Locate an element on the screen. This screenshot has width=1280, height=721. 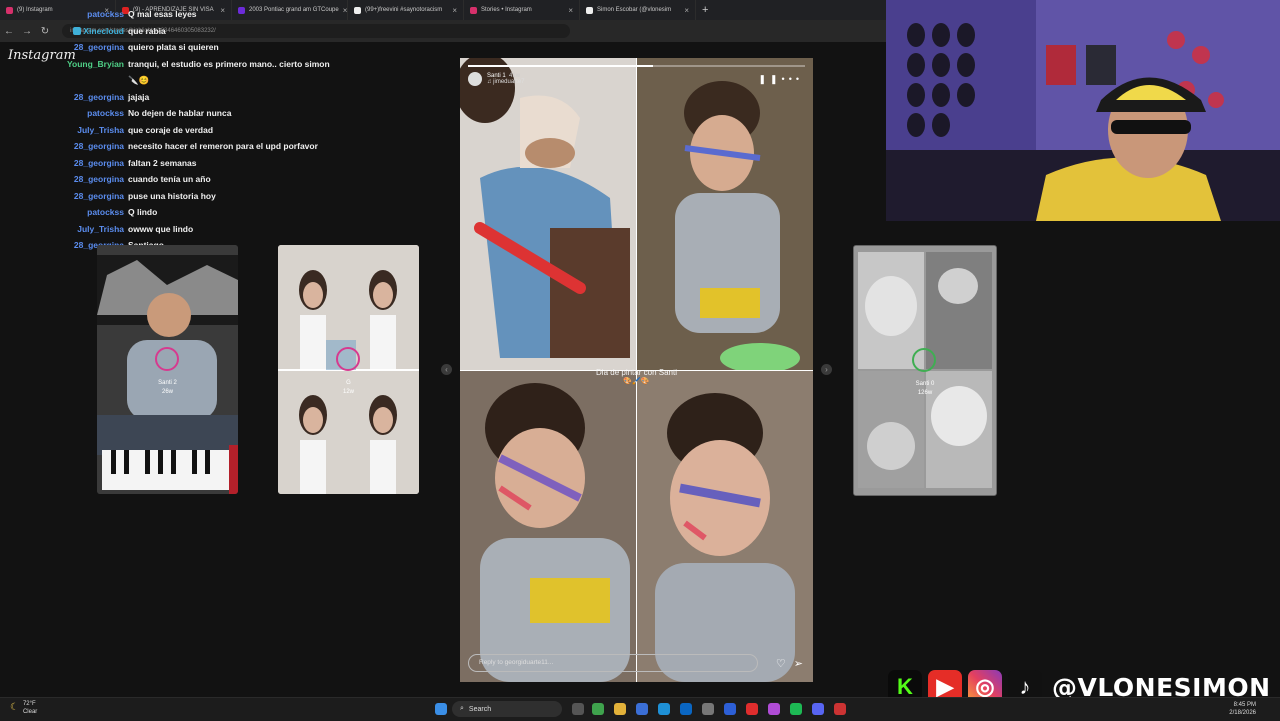
chat-message: July_Trisha que coraje de verdad is located at coordinates (210, 130).